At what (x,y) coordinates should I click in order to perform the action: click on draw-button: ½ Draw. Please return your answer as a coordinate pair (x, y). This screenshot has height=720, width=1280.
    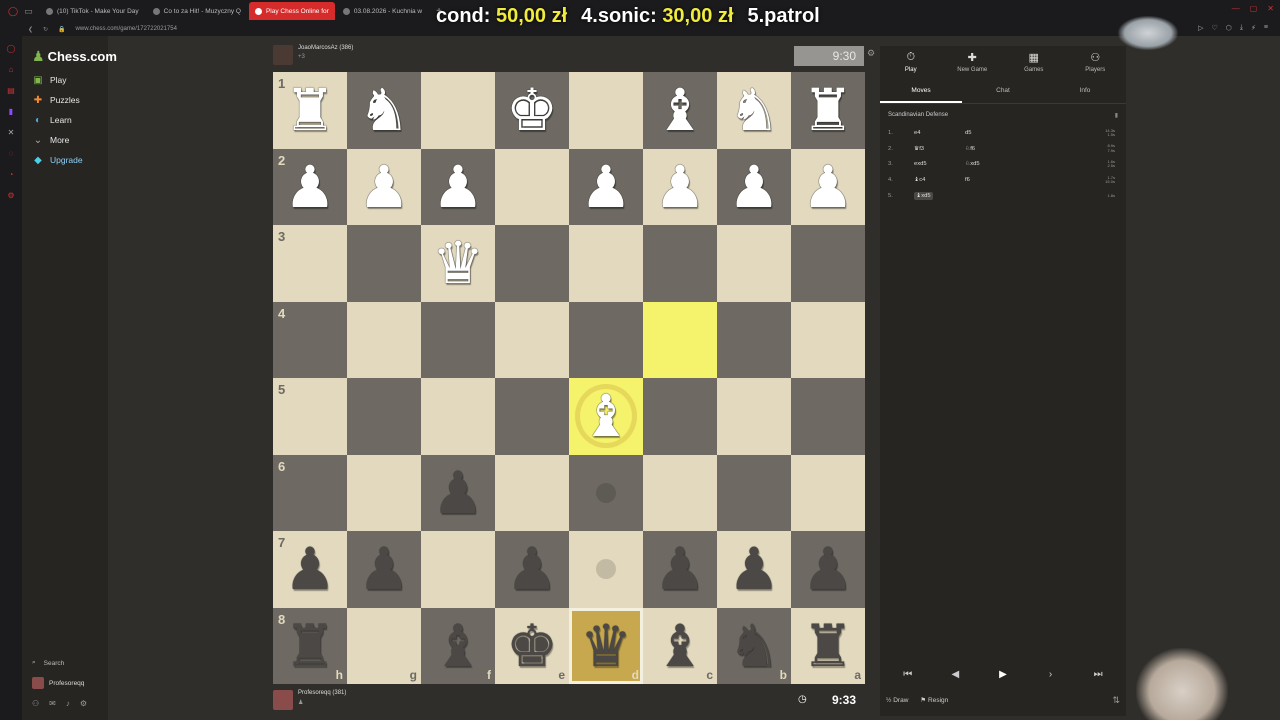
    Looking at the image, I should click on (897, 700).